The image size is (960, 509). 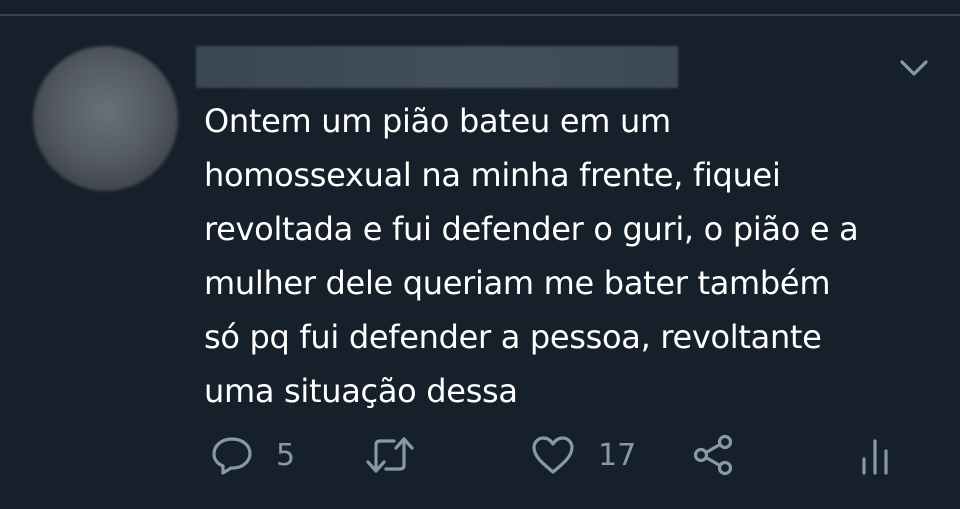 What do you see at coordinates (583, 455) in the screenshot?
I see `like-button: 17` at bounding box center [583, 455].